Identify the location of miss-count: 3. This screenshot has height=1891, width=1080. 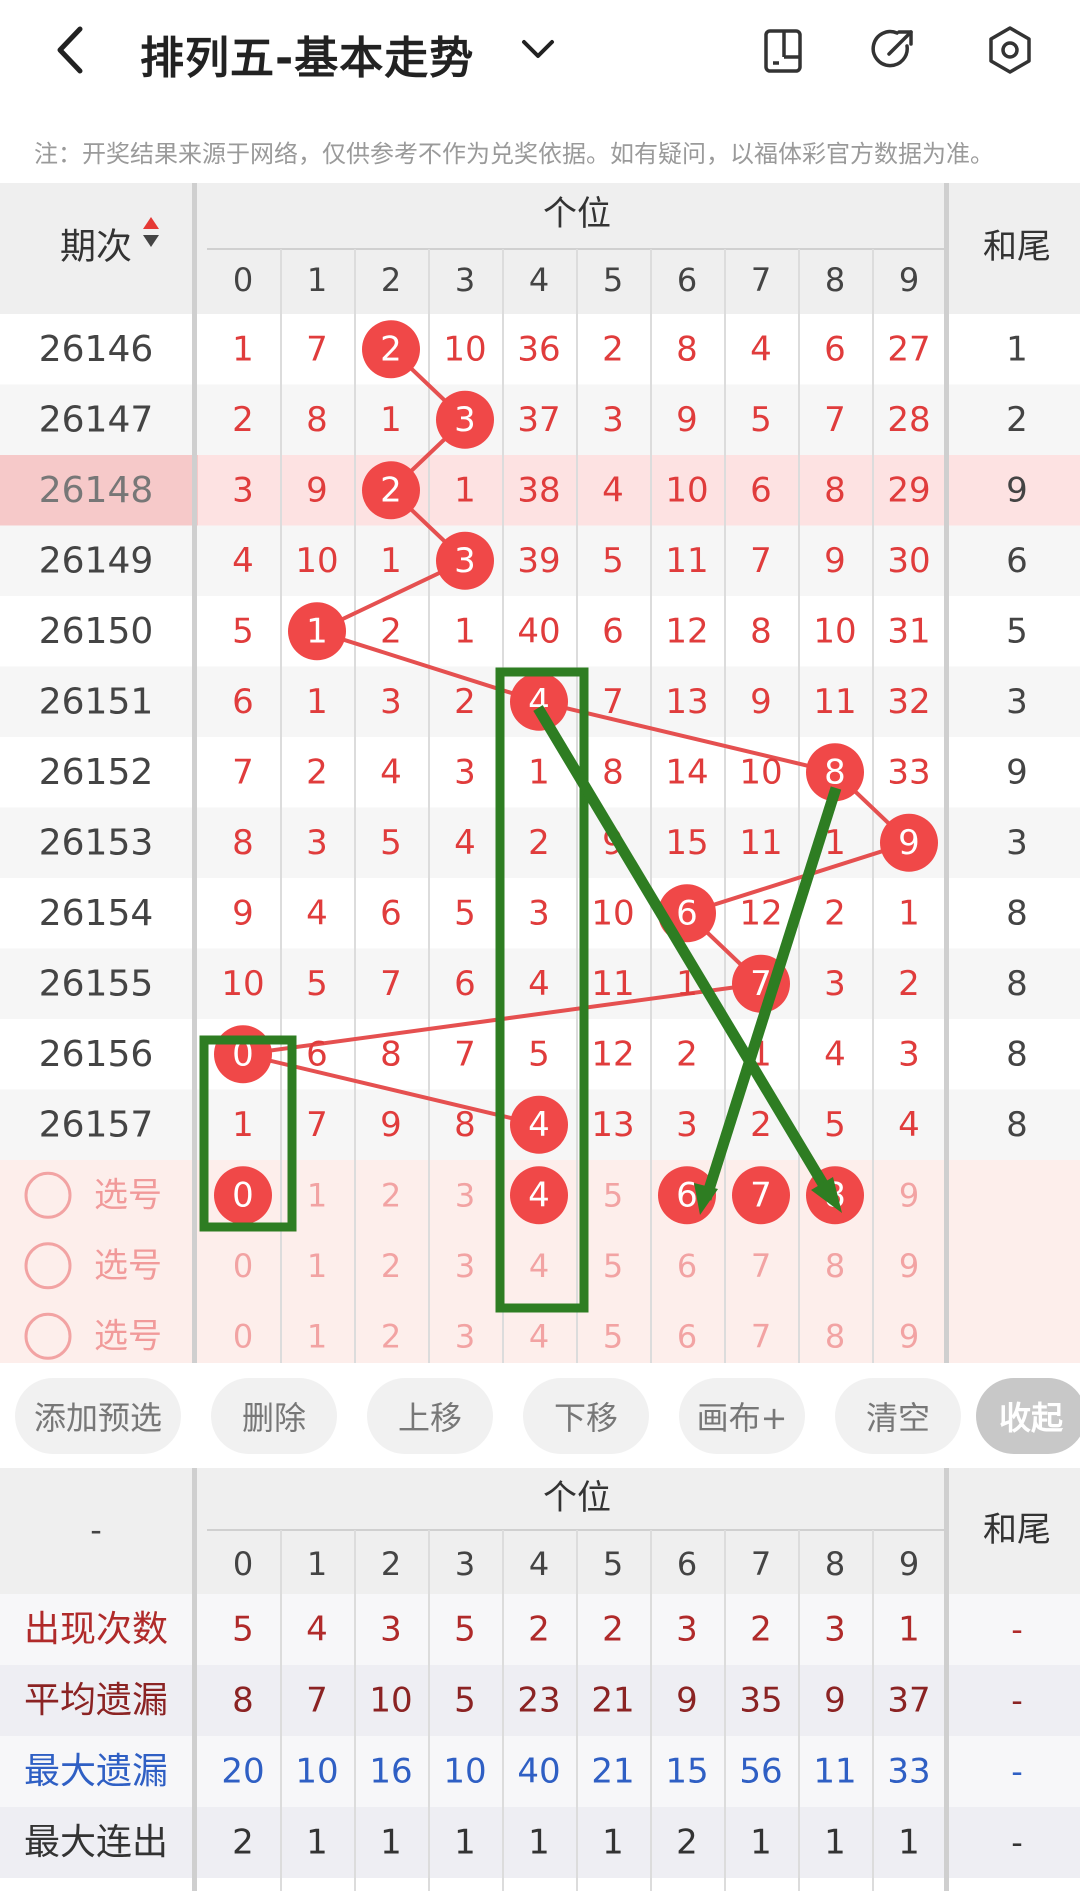
(835, 984).